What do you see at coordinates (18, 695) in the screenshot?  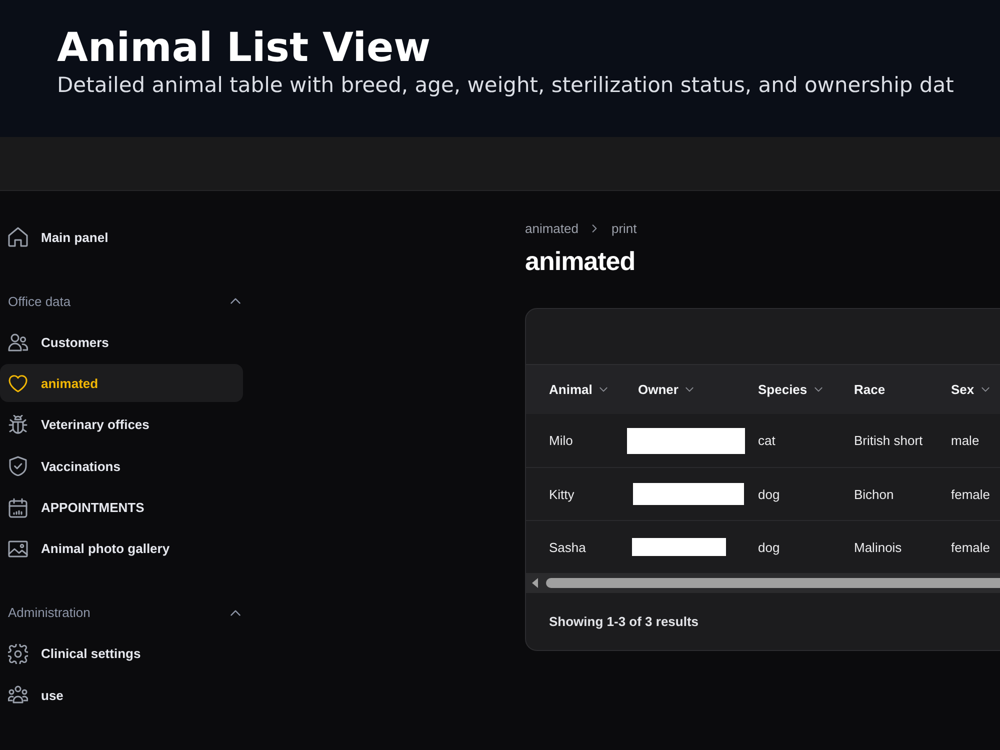 I see `group-icon` at bounding box center [18, 695].